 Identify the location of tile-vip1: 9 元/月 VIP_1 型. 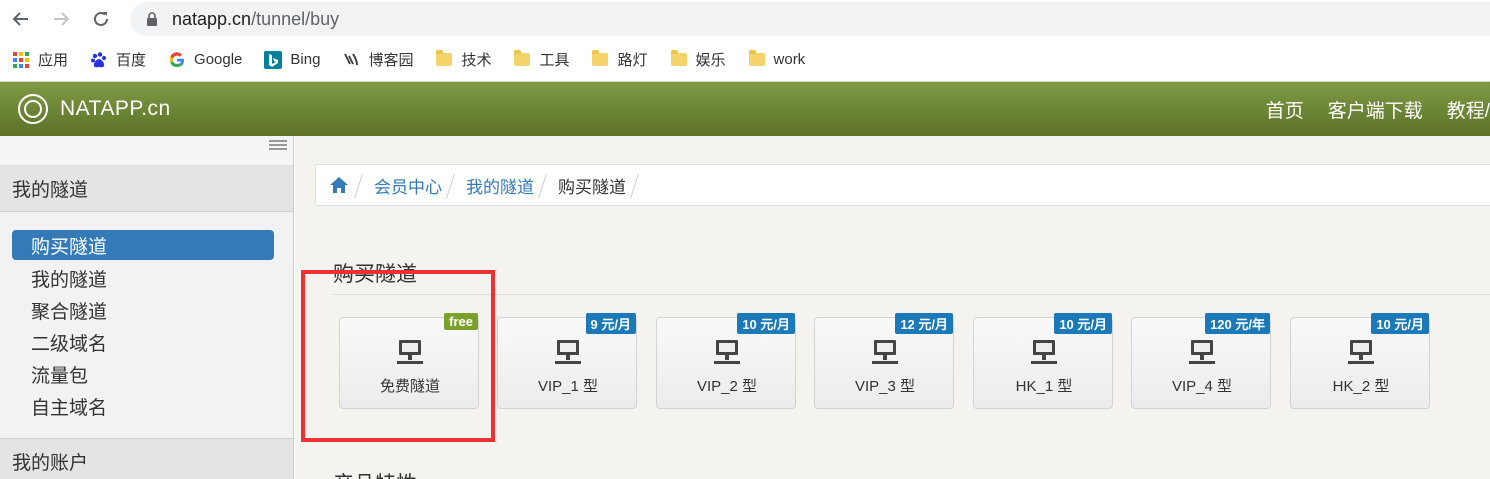
(567, 361).